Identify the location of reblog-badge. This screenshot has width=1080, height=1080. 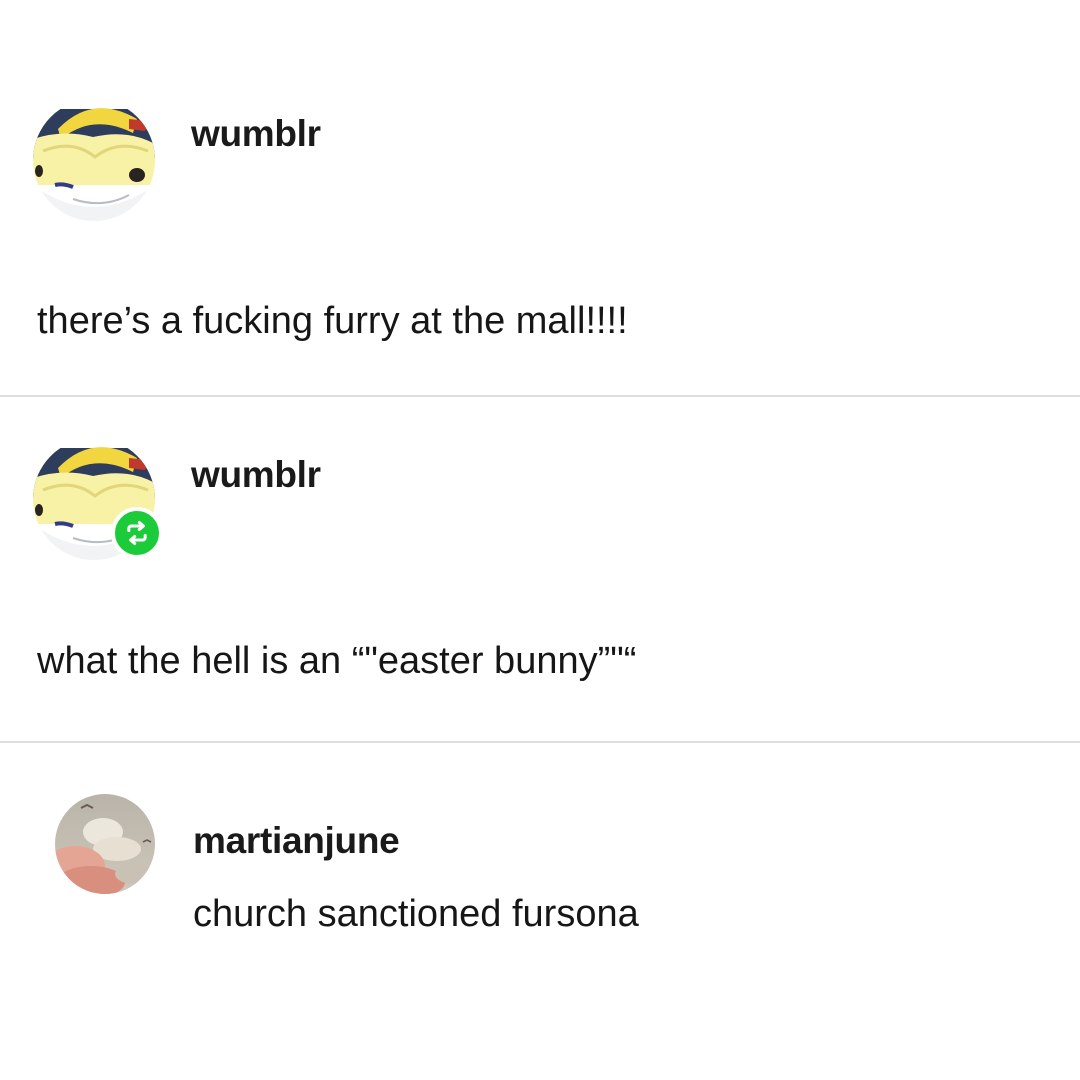
(137, 533).